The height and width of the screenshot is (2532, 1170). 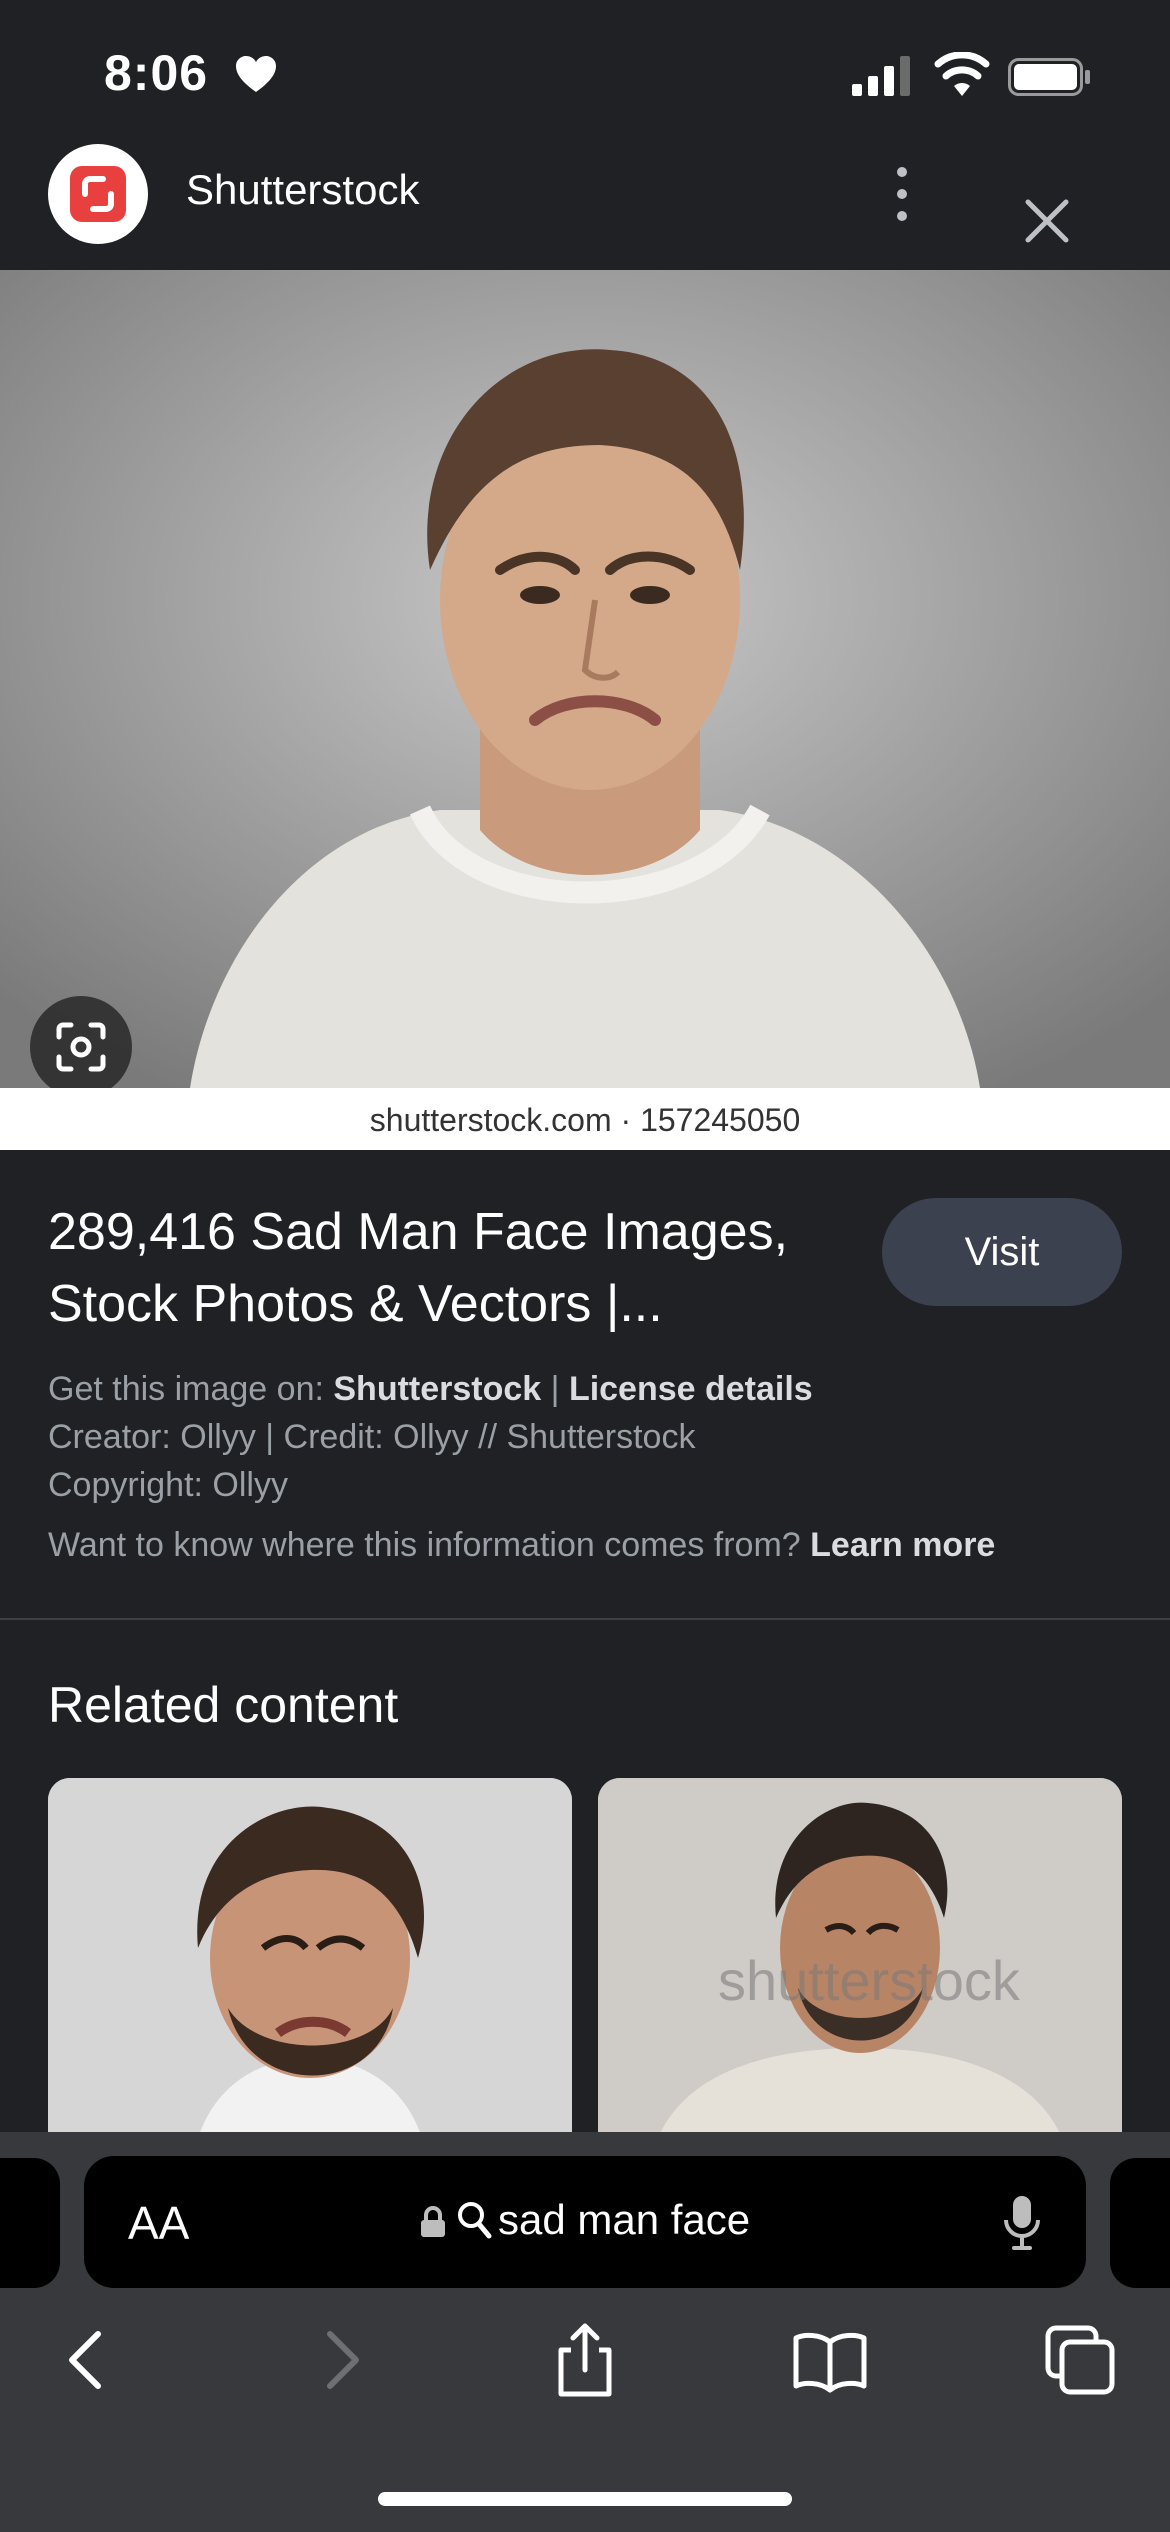 What do you see at coordinates (691, 1389) in the screenshot?
I see `license-details-link: License details` at bounding box center [691, 1389].